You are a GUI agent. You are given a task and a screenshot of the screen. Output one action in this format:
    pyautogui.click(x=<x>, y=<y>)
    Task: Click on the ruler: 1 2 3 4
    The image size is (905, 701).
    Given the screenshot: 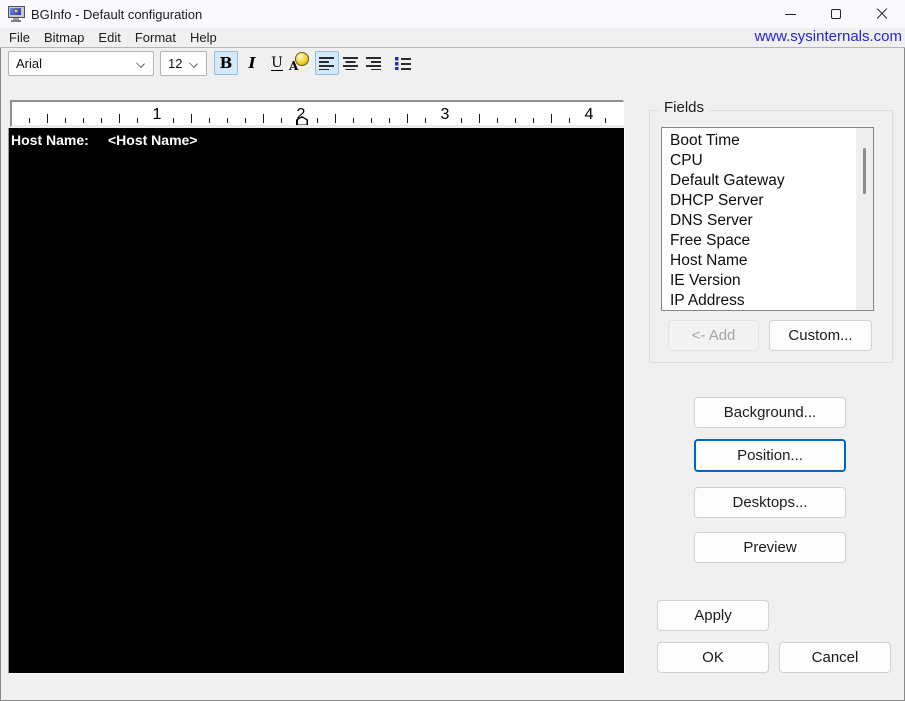 What is the action you would take?
    pyautogui.click(x=317, y=113)
    